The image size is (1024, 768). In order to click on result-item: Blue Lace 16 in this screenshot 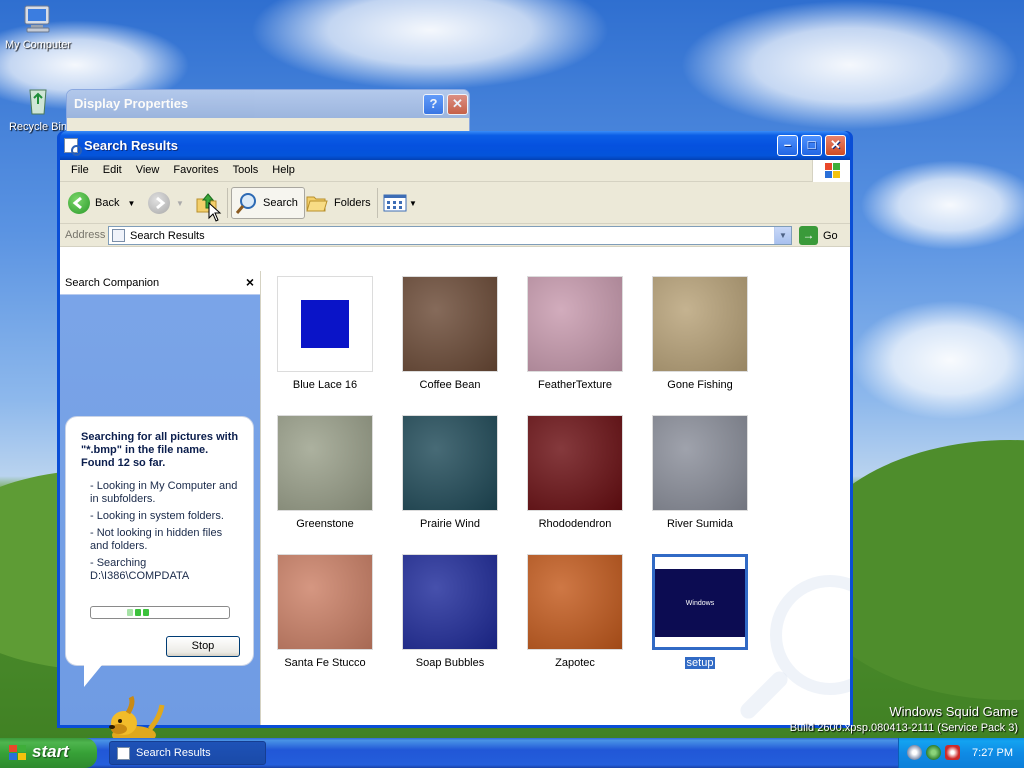, I will do `click(325, 335)`.